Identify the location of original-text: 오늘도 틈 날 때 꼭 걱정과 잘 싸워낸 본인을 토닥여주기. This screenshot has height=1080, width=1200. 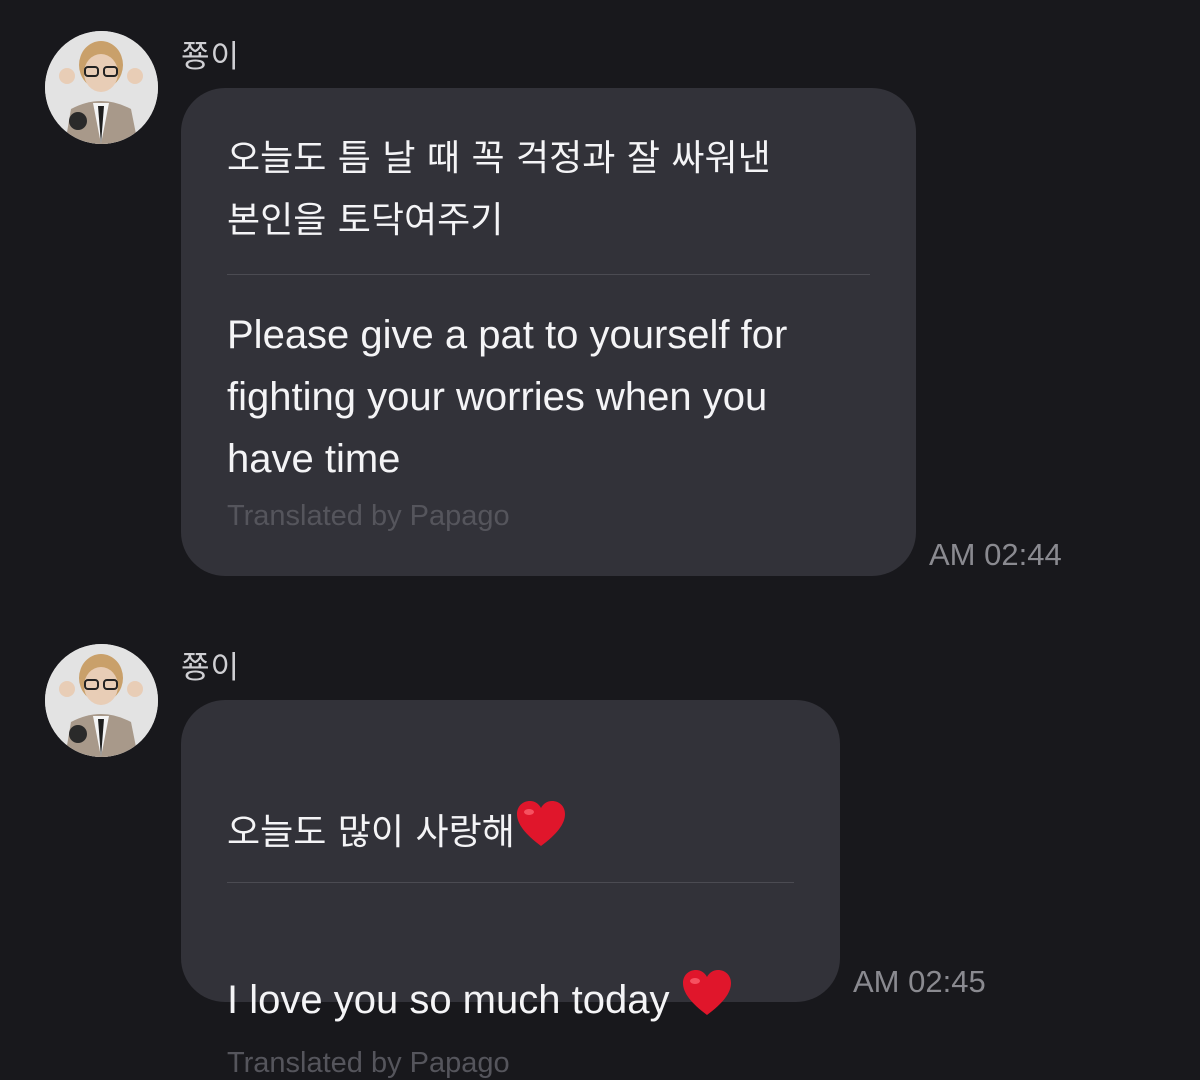
(499, 189).